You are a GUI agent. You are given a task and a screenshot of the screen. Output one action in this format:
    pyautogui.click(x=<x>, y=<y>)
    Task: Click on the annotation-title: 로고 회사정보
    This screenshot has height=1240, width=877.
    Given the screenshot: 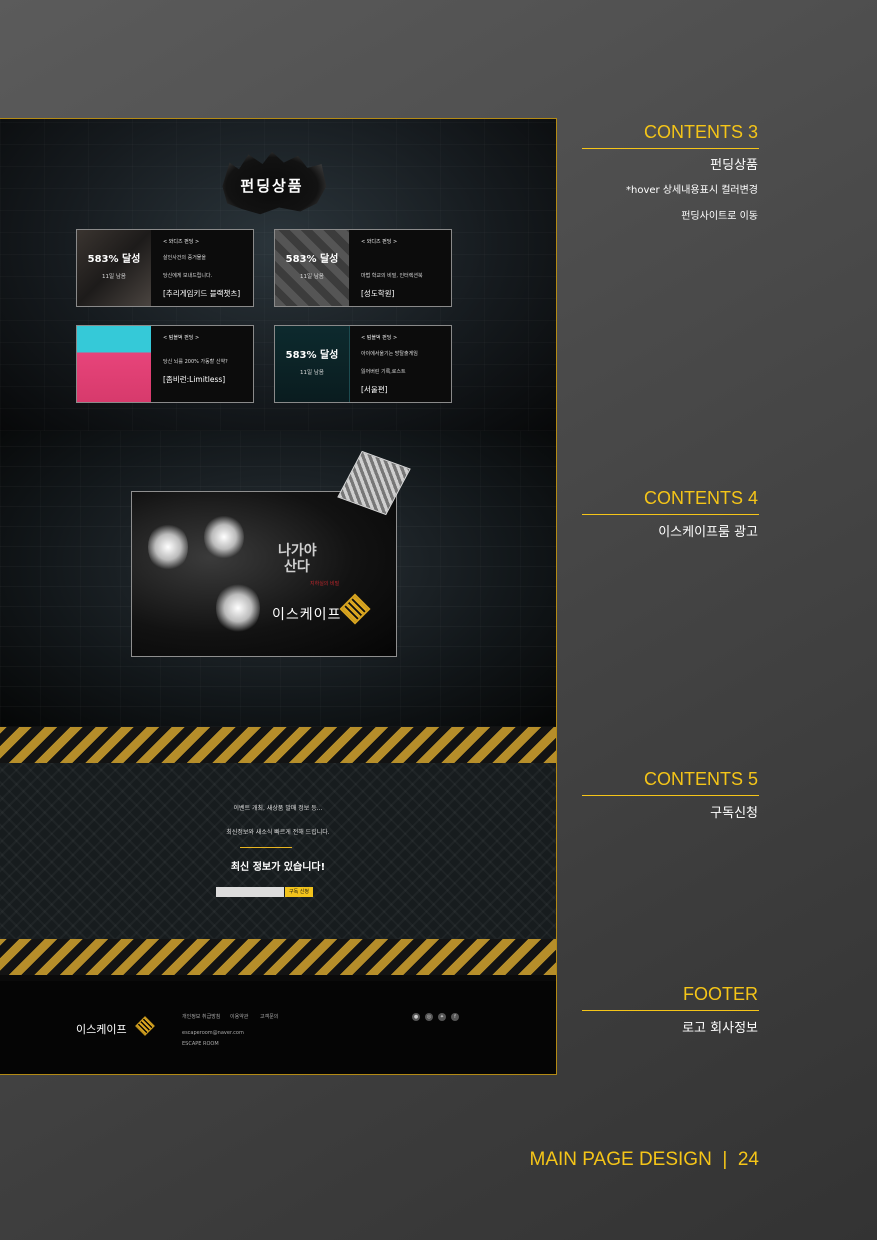 What is the action you would take?
    pyautogui.click(x=720, y=1028)
    